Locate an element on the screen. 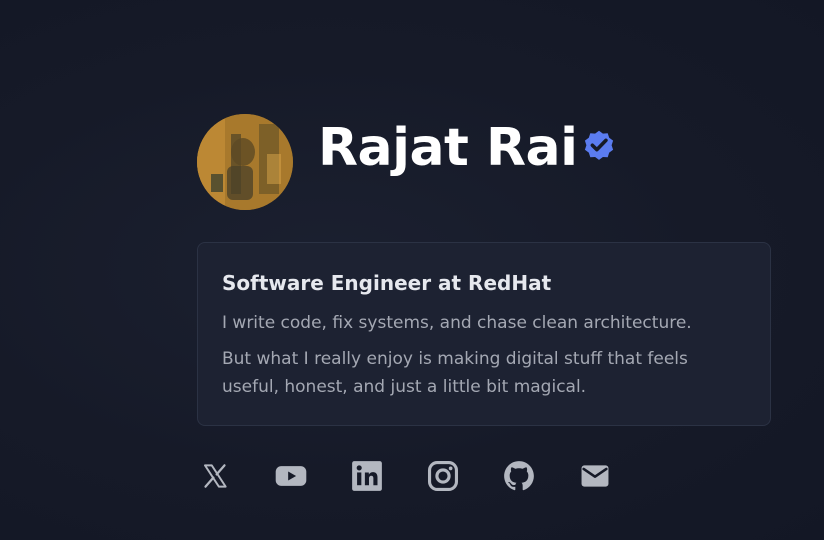  instagram-link is located at coordinates (443, 476).